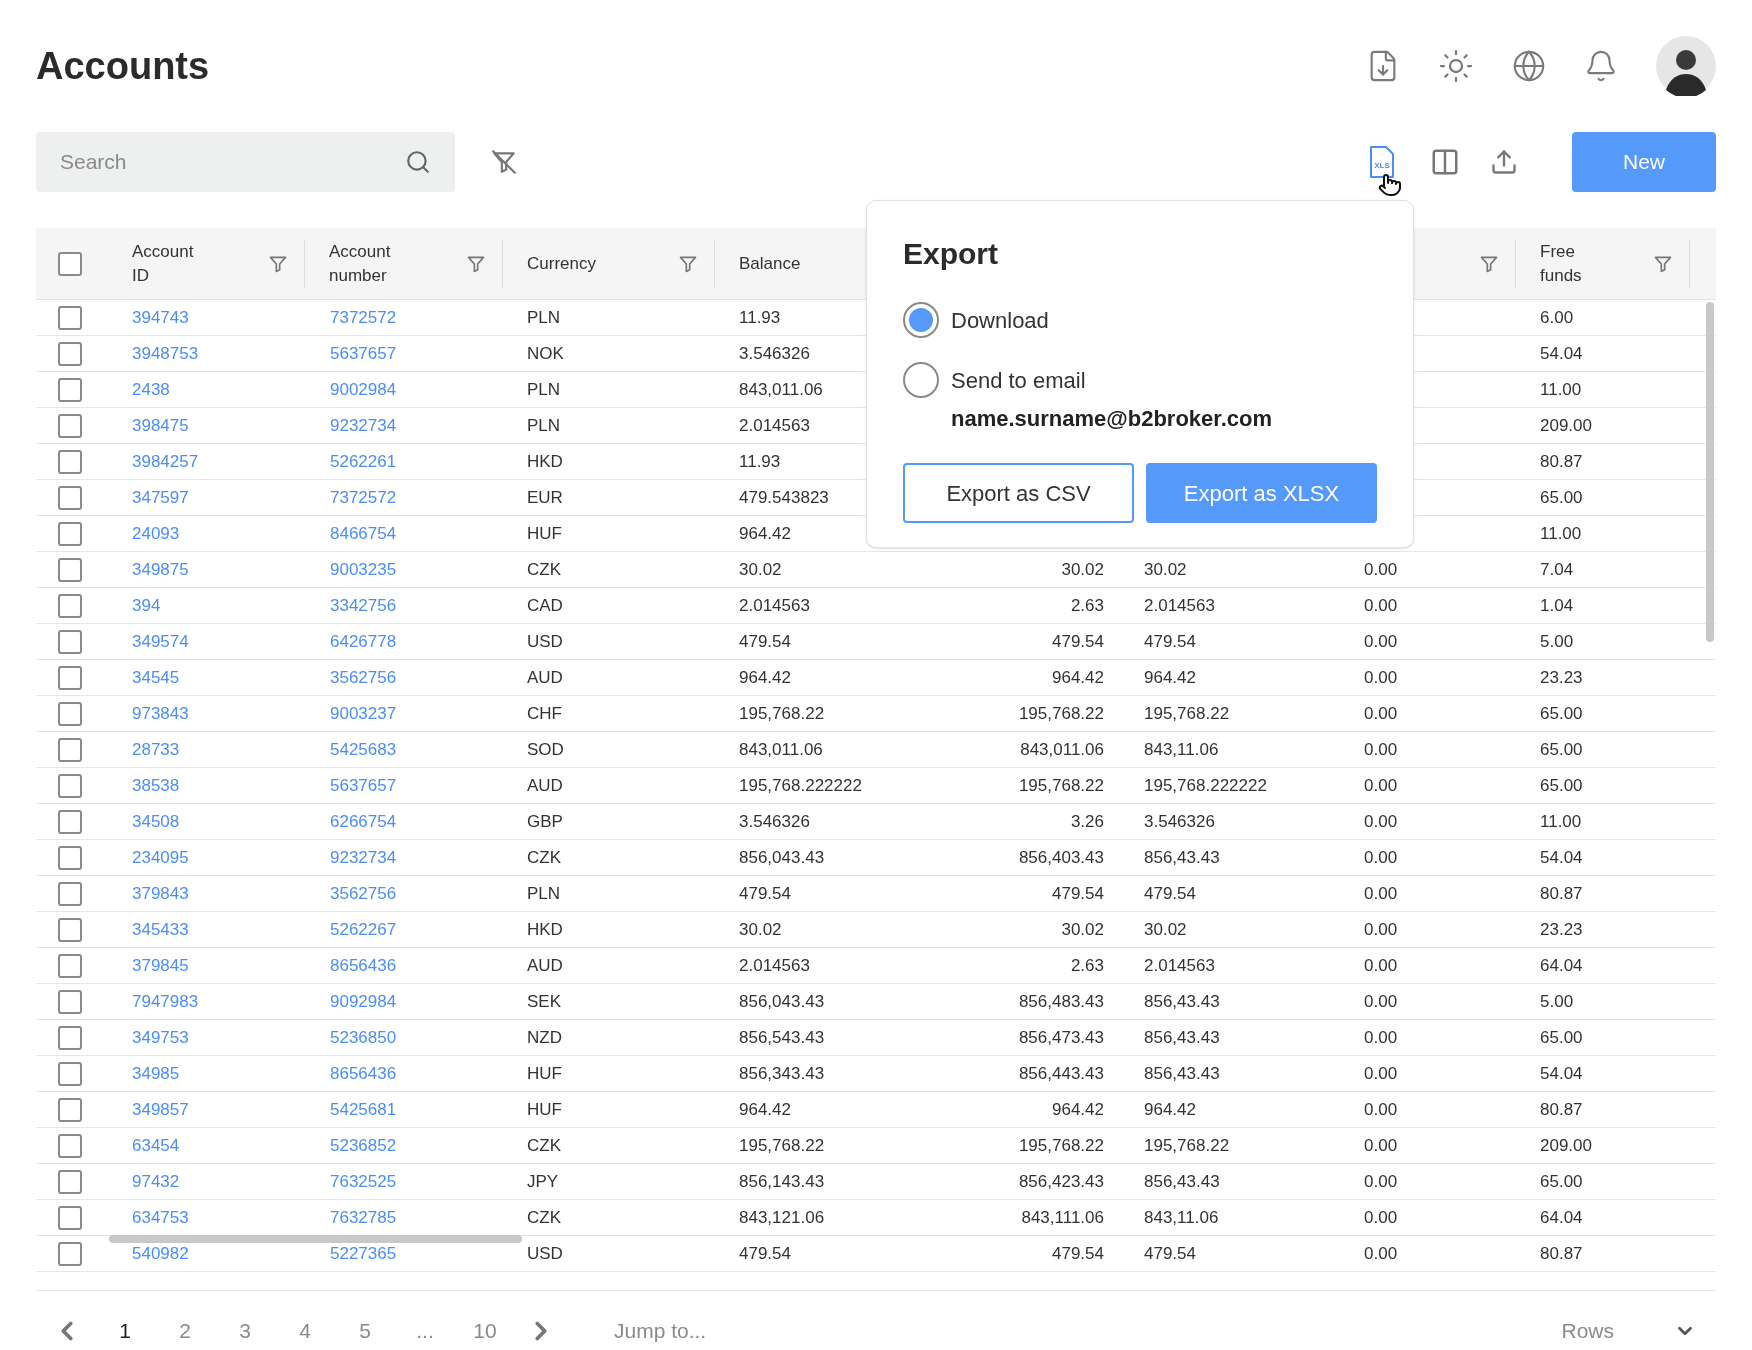  What do you see at coordinates (1601, 66) in the screenshot?
I see `bell-icon` at bounding box center [1601, 66].